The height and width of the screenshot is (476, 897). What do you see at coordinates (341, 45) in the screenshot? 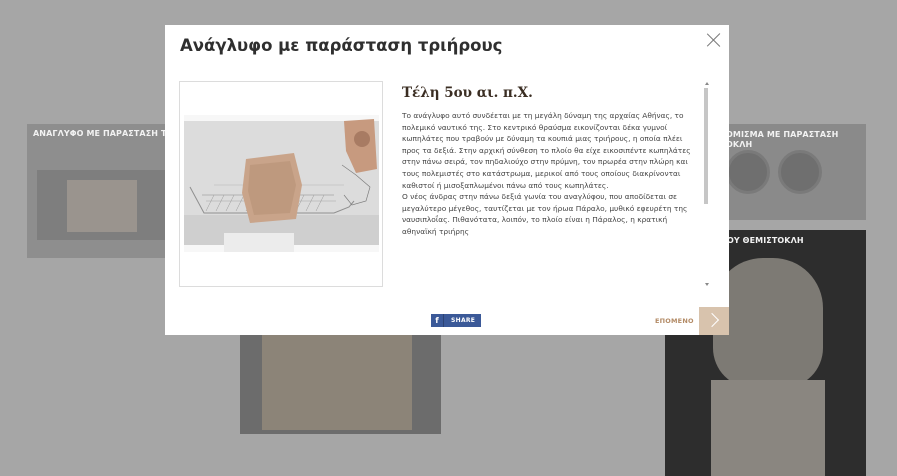
I see `modal-title: Ανάγλυφο με παράσταση τριήρους` at bounding box center [341, 45].